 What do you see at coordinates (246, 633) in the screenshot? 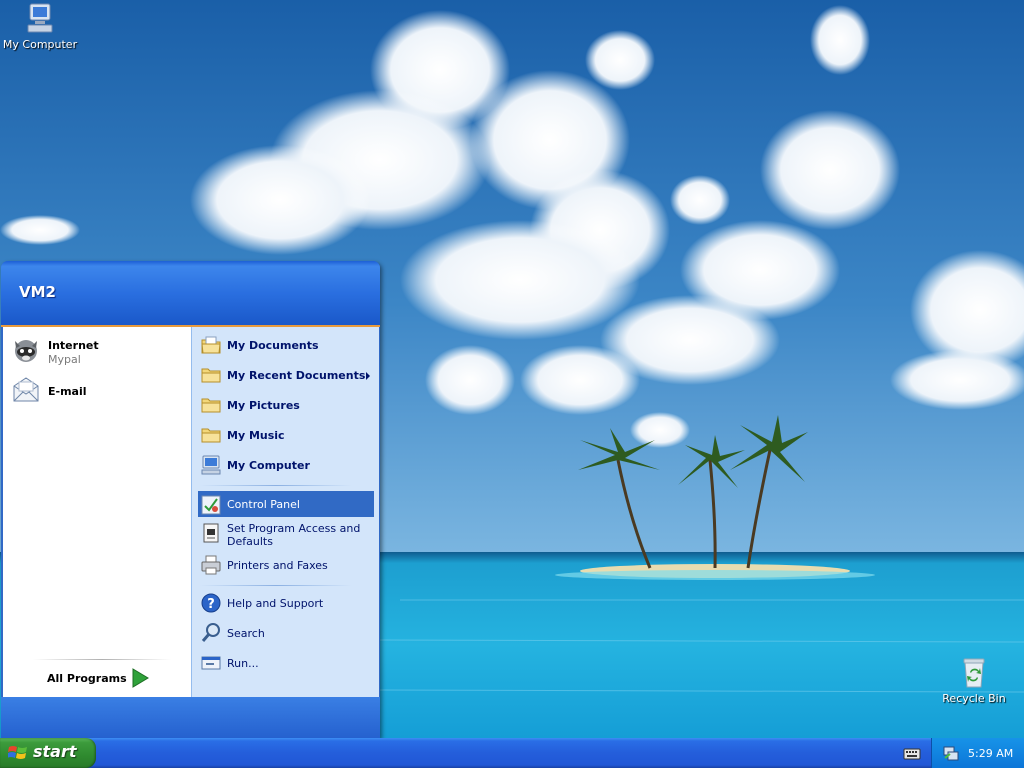
I see `menu-item-label: Search` at bounding box center [246, 633].